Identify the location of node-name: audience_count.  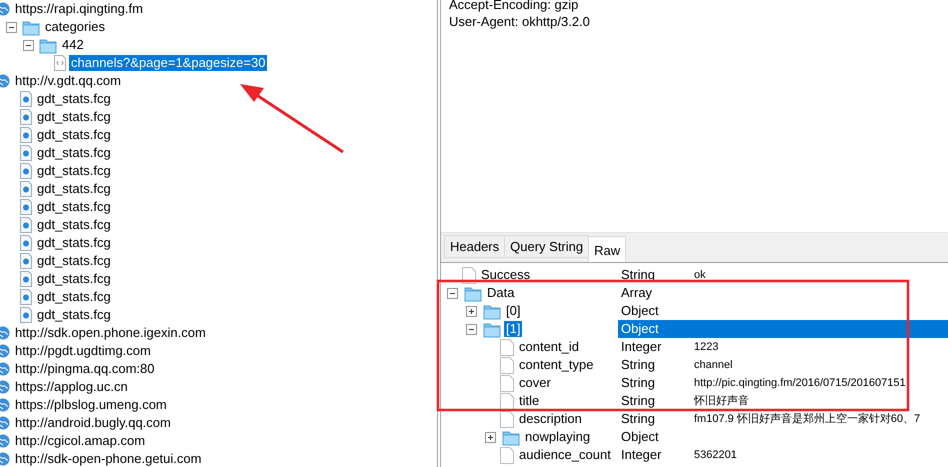
(565, 455).